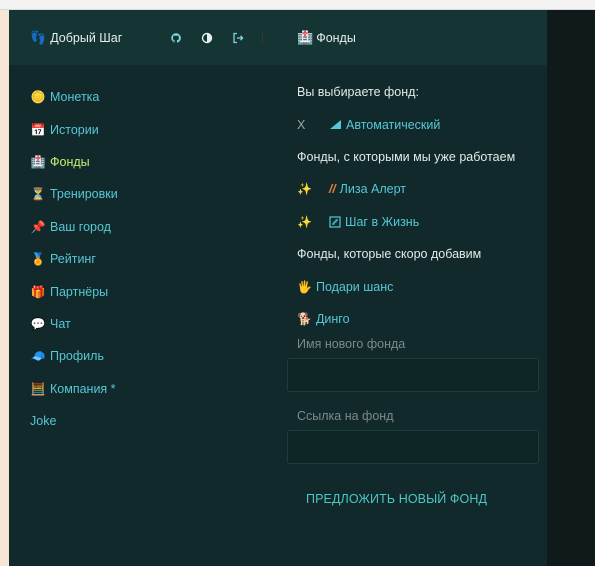 This screenshot has width=595, height=566. Describe the element at coordinates (38, 129) in the screenshot. I see `calendar-icon: 📅` at that location.